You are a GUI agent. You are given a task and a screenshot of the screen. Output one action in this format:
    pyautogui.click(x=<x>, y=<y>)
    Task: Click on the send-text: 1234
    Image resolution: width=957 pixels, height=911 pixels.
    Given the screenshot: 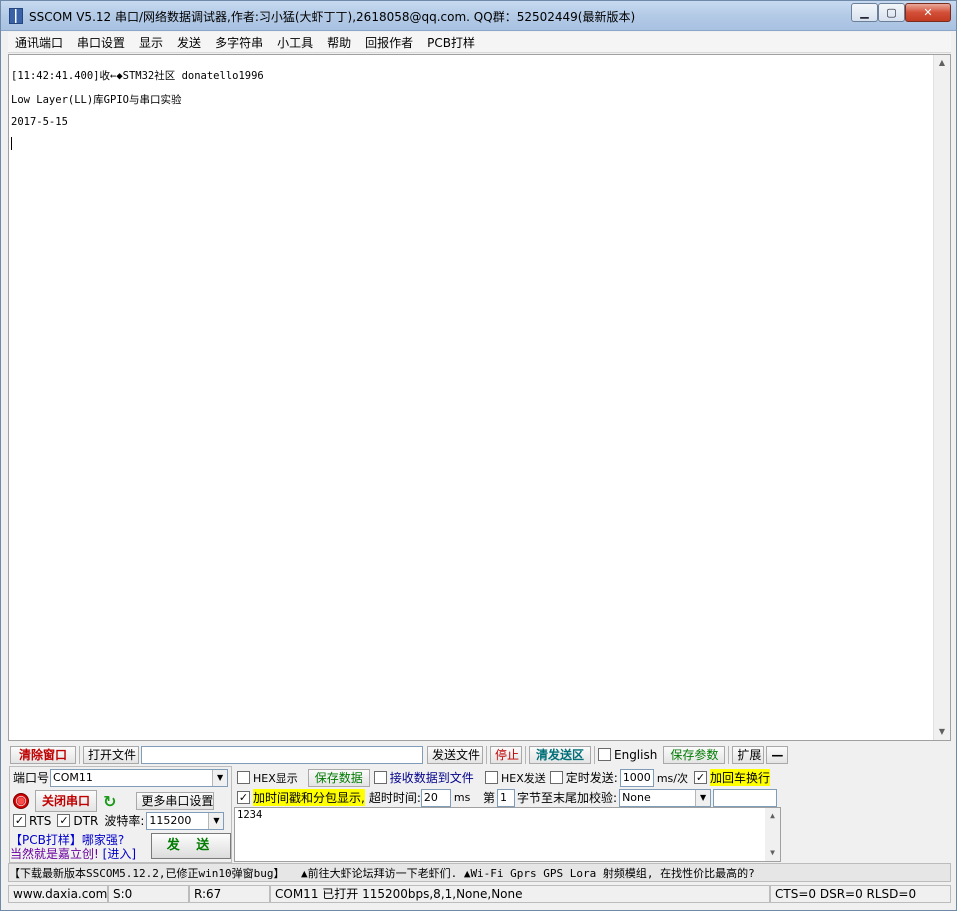 What is the action you would take?
    pyautogui.click(x=250, y=815)
    